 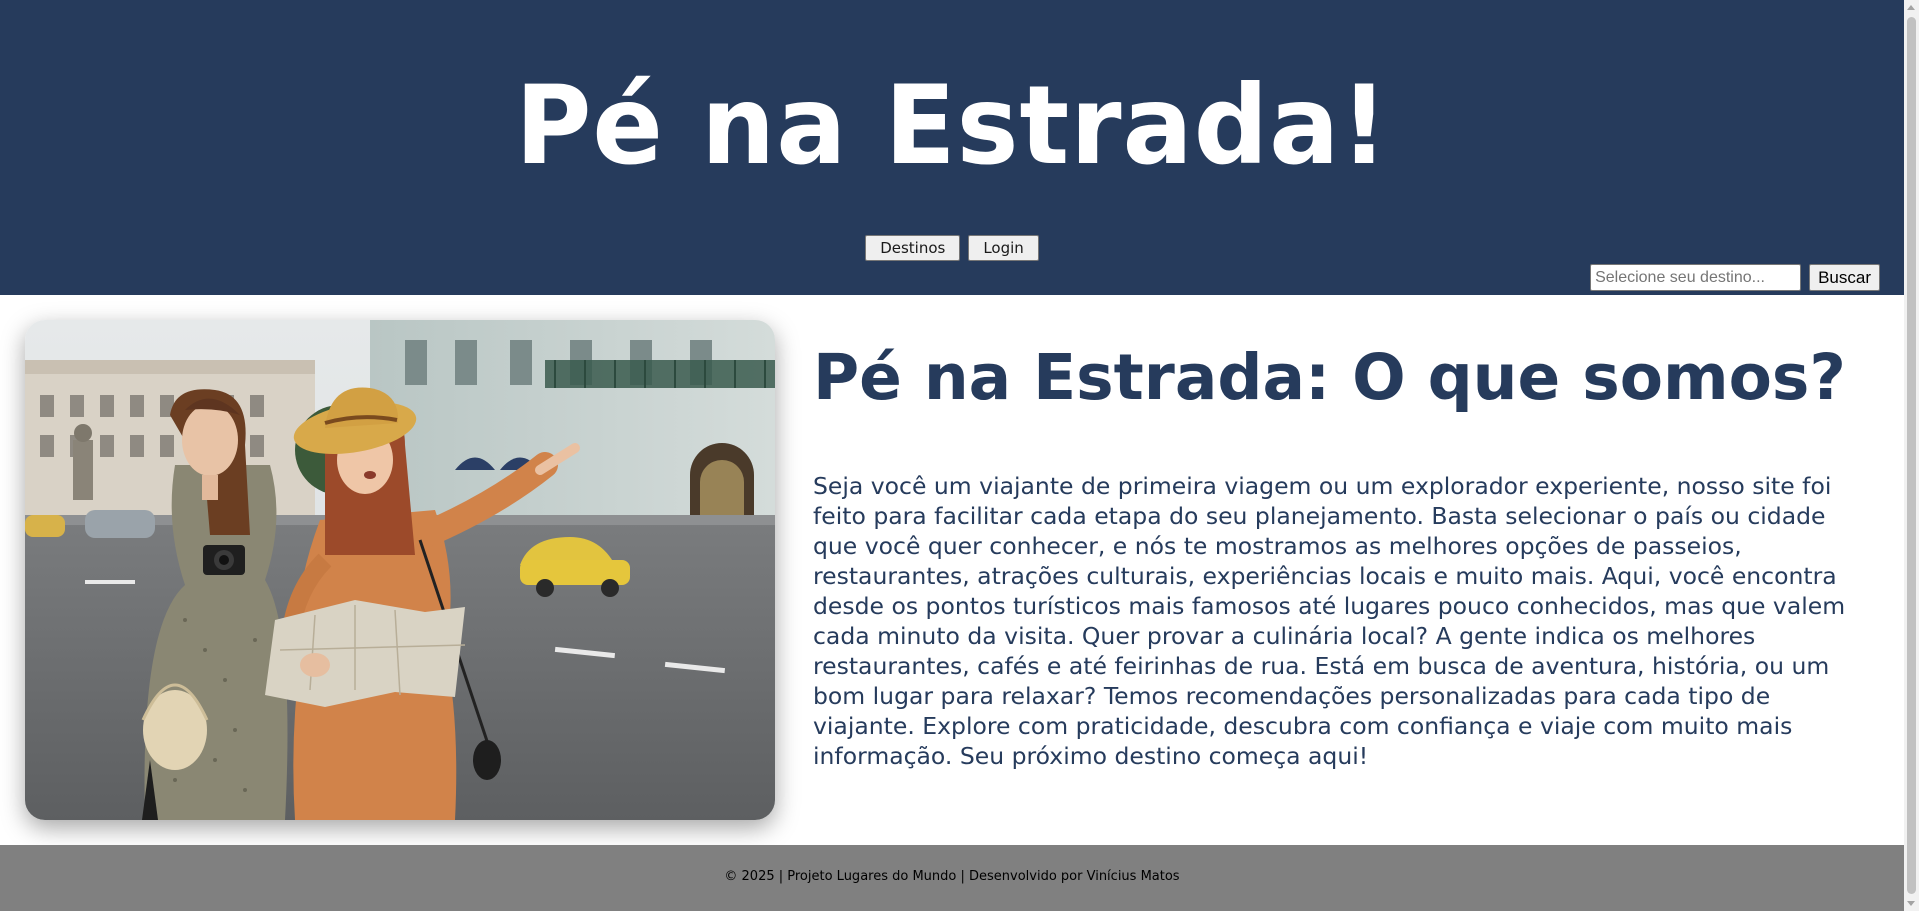 I want to click on vertical-scrollbar, so click(x=1911, y=455).